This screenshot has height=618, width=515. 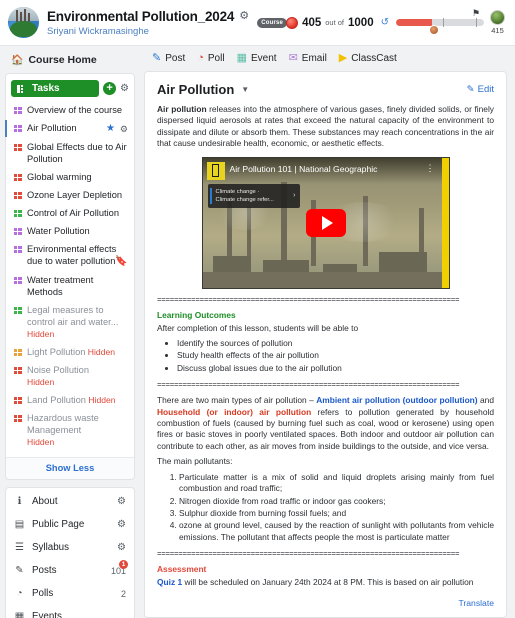 What do you see at coordinates (216, 58) in the screenshot?
I see `poll-label: Poll` at bounding box center [216, 58].